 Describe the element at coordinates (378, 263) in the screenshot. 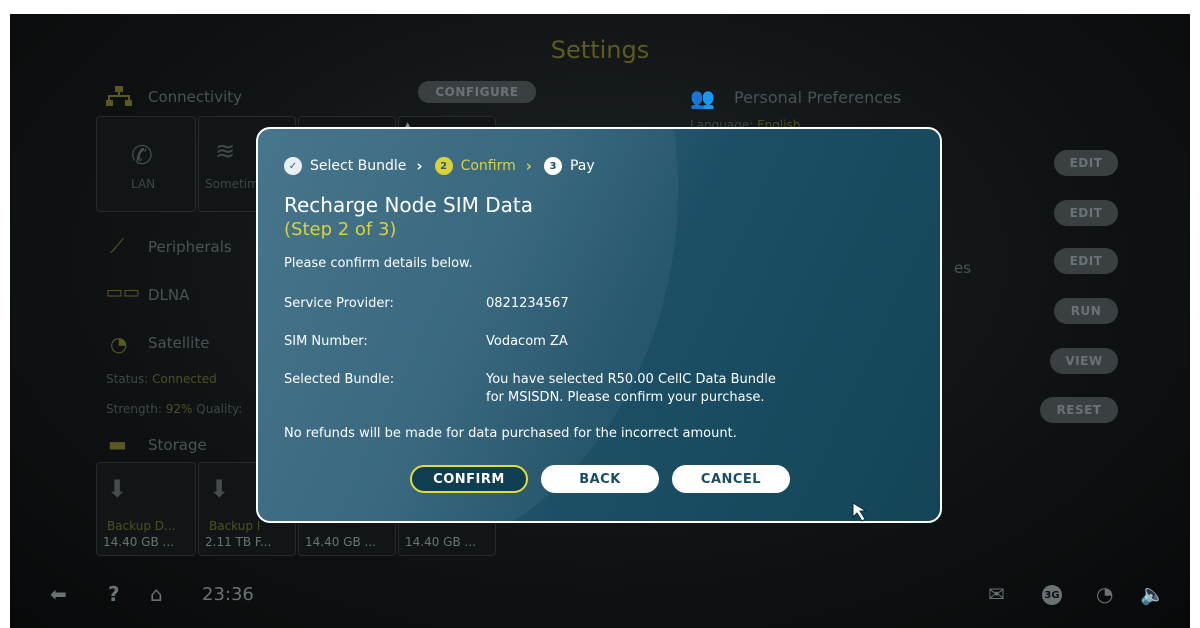

I see `intro-text: Please confirm details below.` at that location.